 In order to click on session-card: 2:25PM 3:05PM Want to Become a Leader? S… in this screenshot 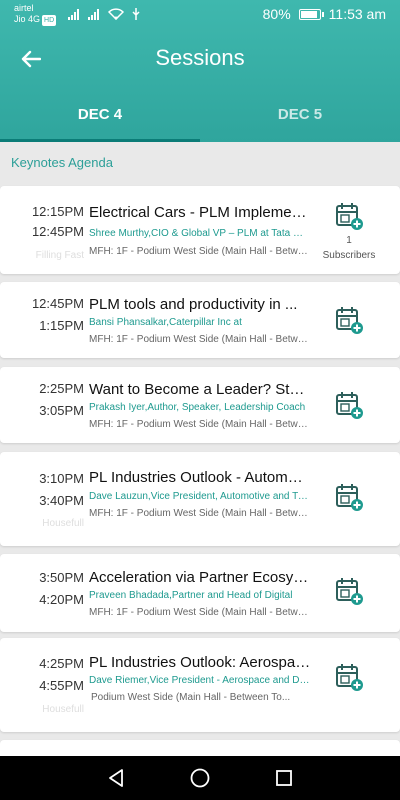, I will do `click(200, 405)`.